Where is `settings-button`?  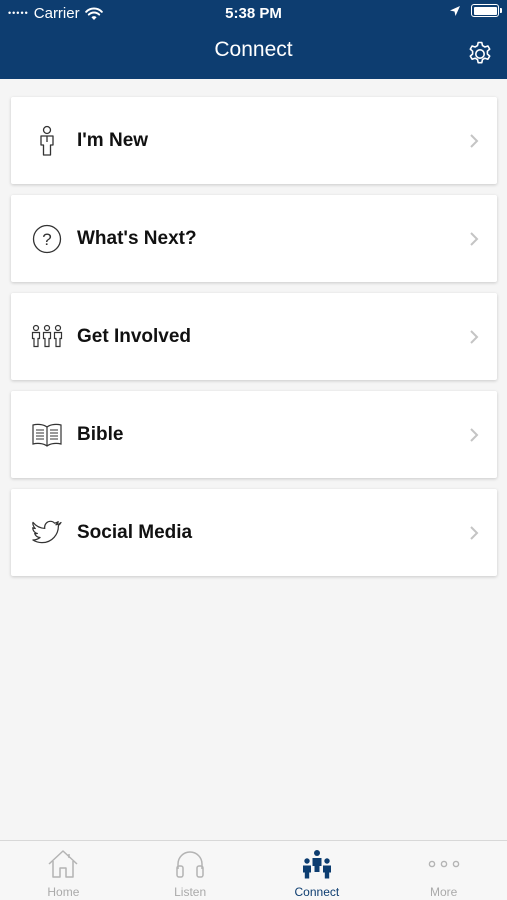
settings-button is located at coordinates (480, 54).